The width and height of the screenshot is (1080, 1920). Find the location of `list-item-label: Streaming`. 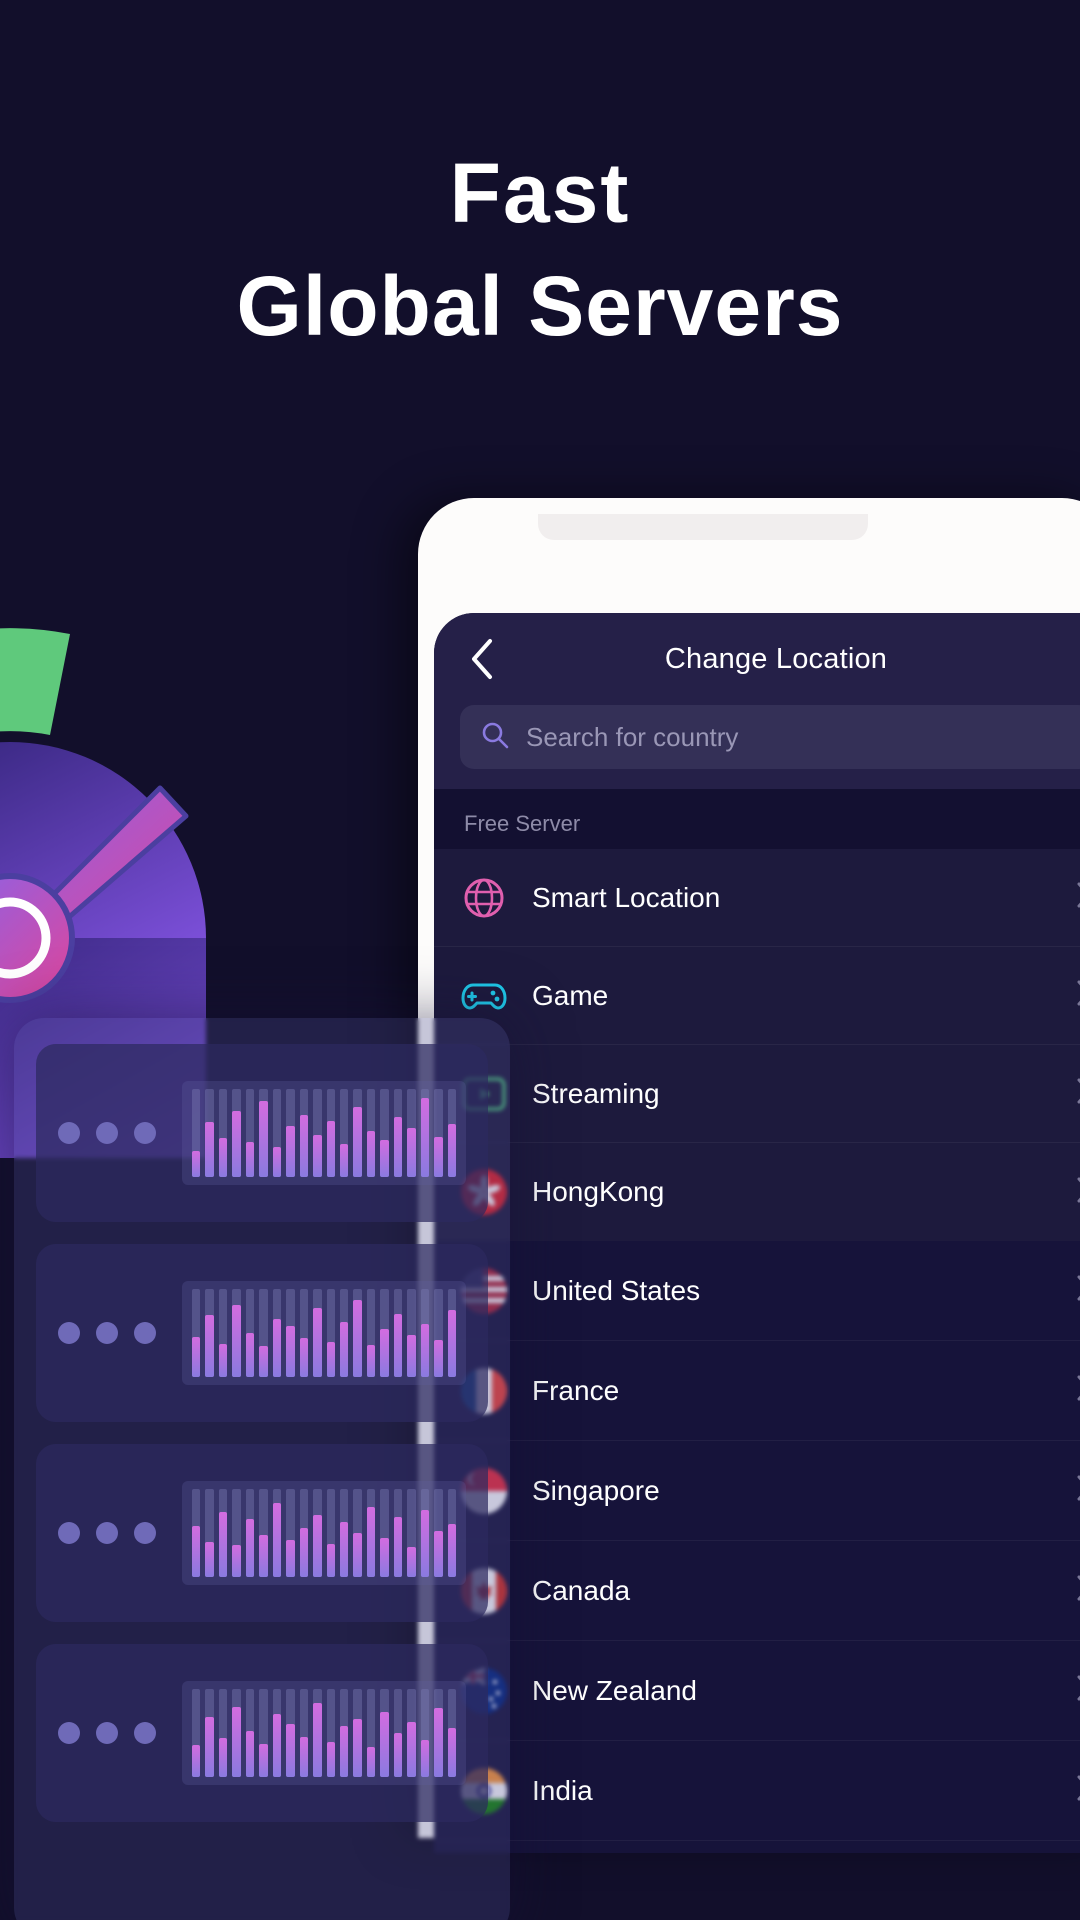

list-item-label: Streaming is located at coordinates (596, 1093).